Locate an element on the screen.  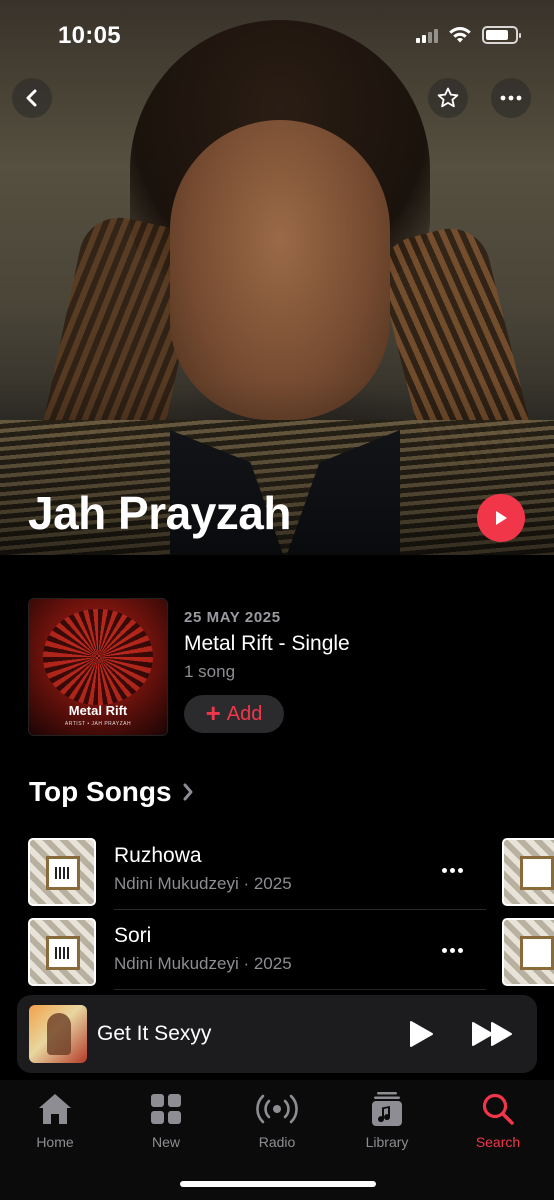
tab-library: Library is located at coordinates (387, 1120).